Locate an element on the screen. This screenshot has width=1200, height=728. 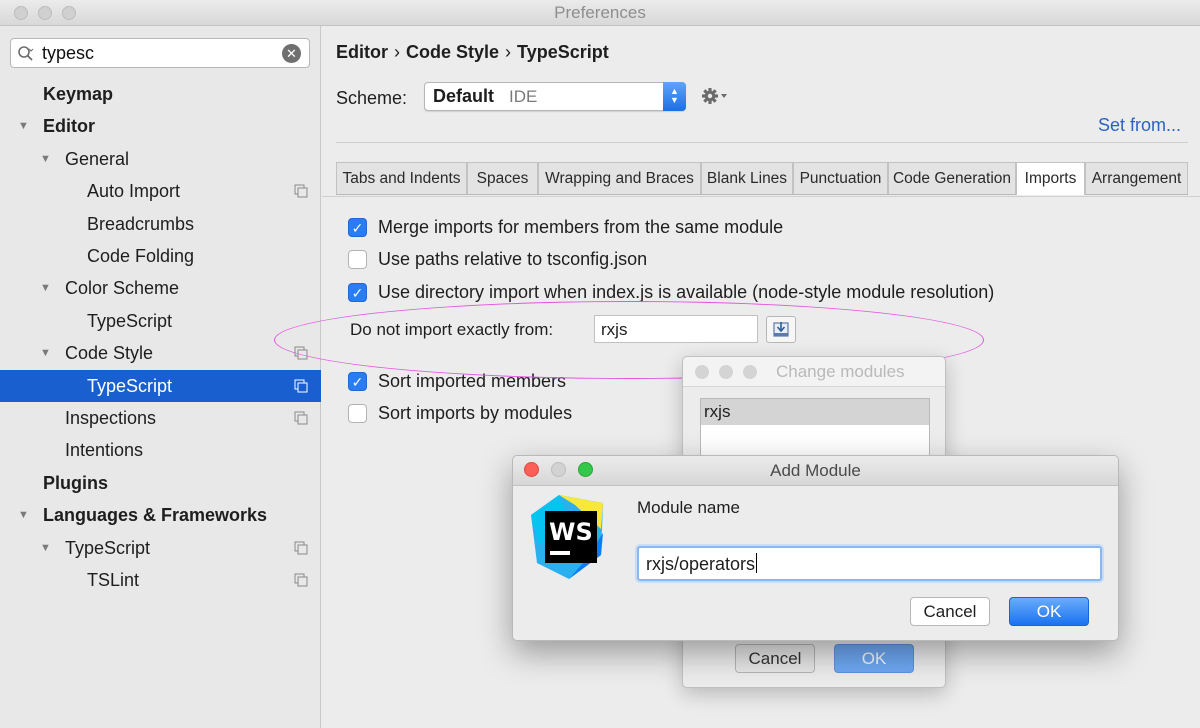
settings-search-field: typesc ✕ is located at coordinates (160, 53).